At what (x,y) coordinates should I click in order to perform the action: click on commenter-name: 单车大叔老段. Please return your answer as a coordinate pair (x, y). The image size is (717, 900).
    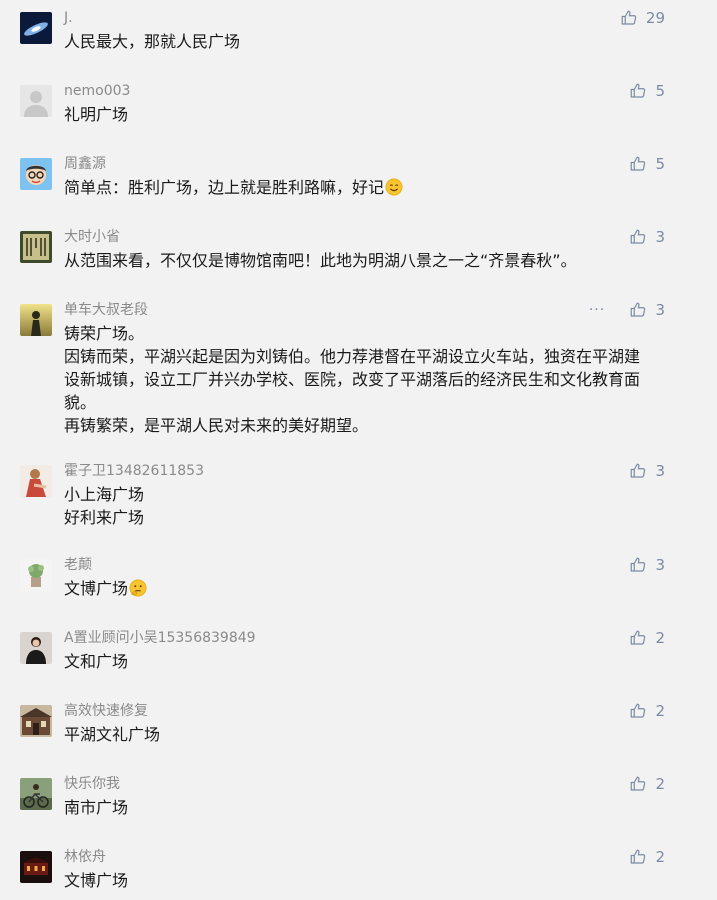
    Looking at the image, I should click on (106, 310).